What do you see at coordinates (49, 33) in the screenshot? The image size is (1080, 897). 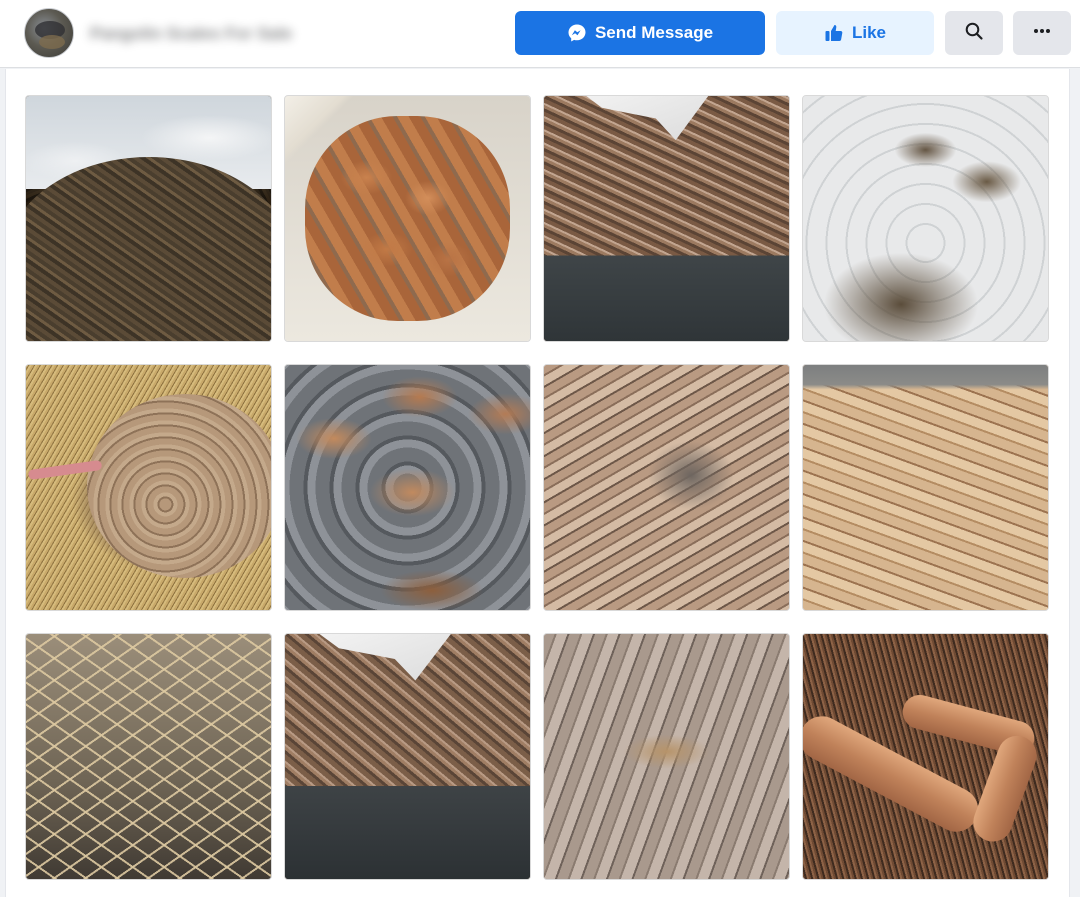 I see `page-avatar` at bounding box center [49, 33].